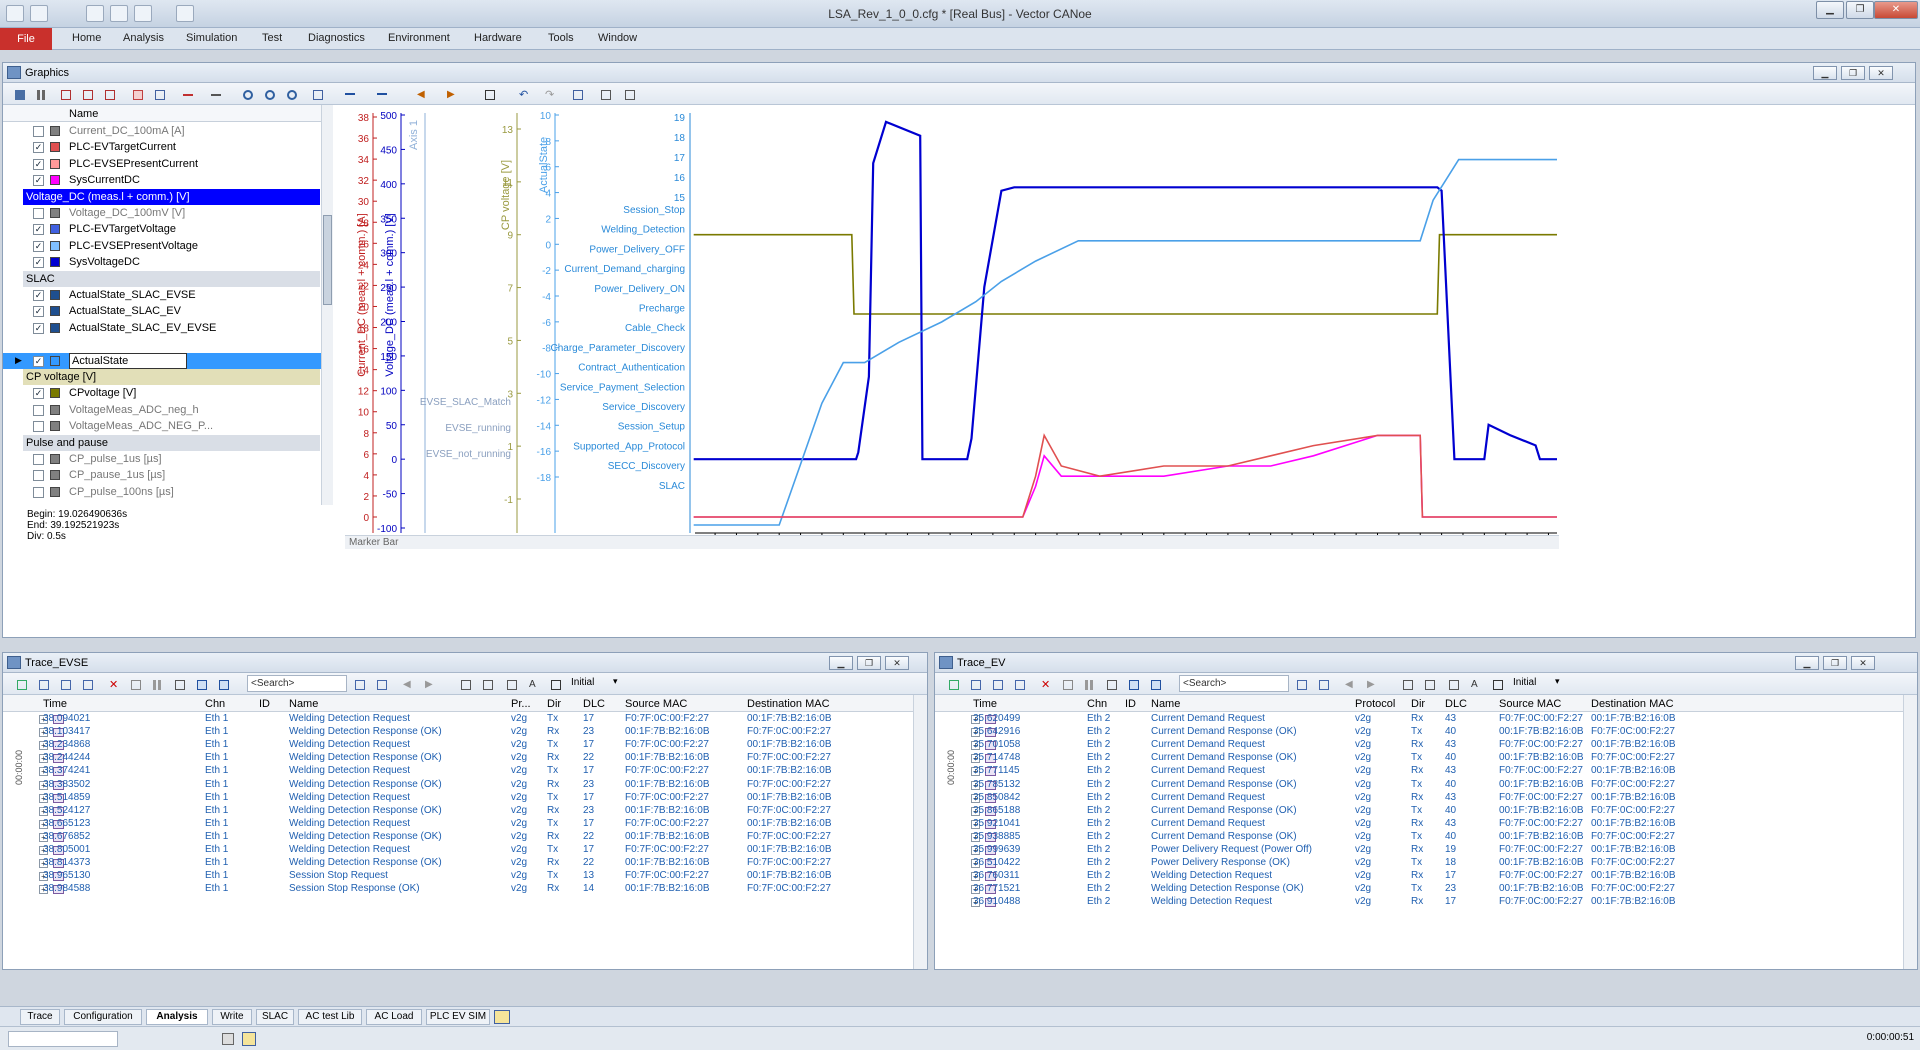  I want to click on measure-icon, so click(137, 94).